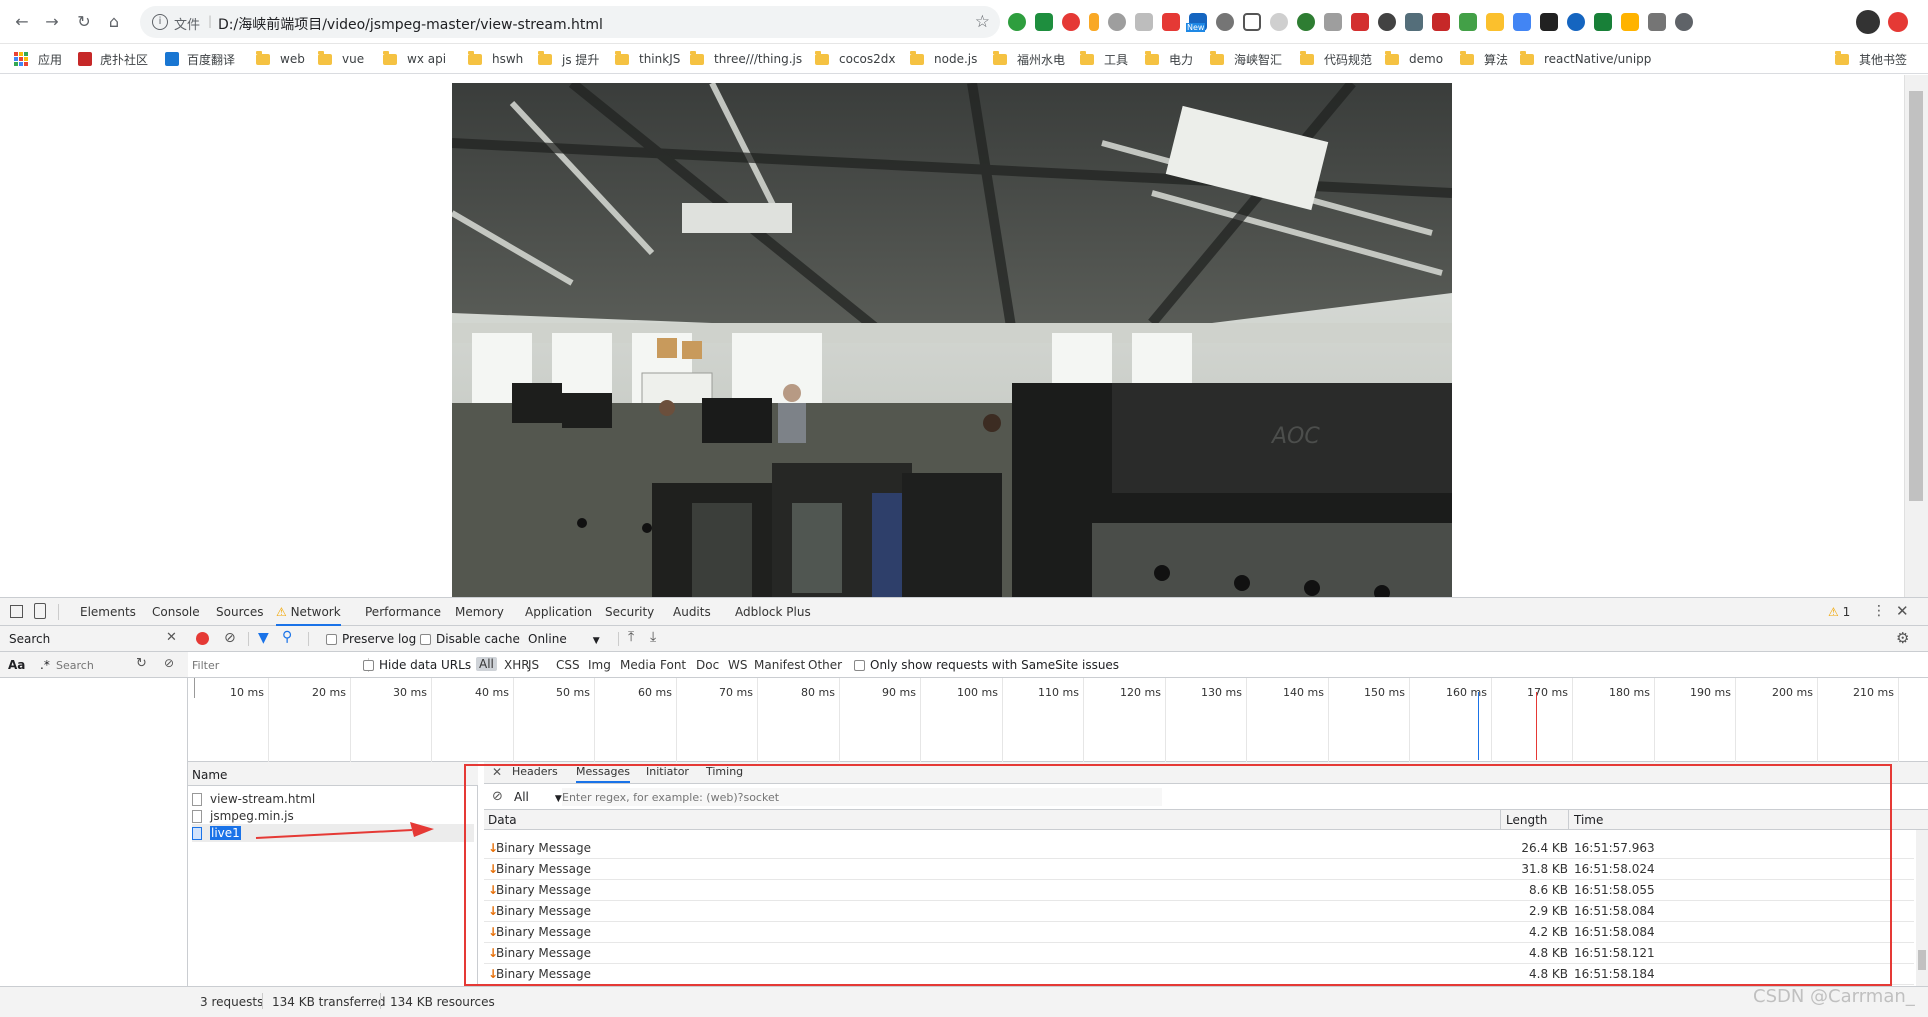  I want to click on image-extension-icon, so click(1630, 22).